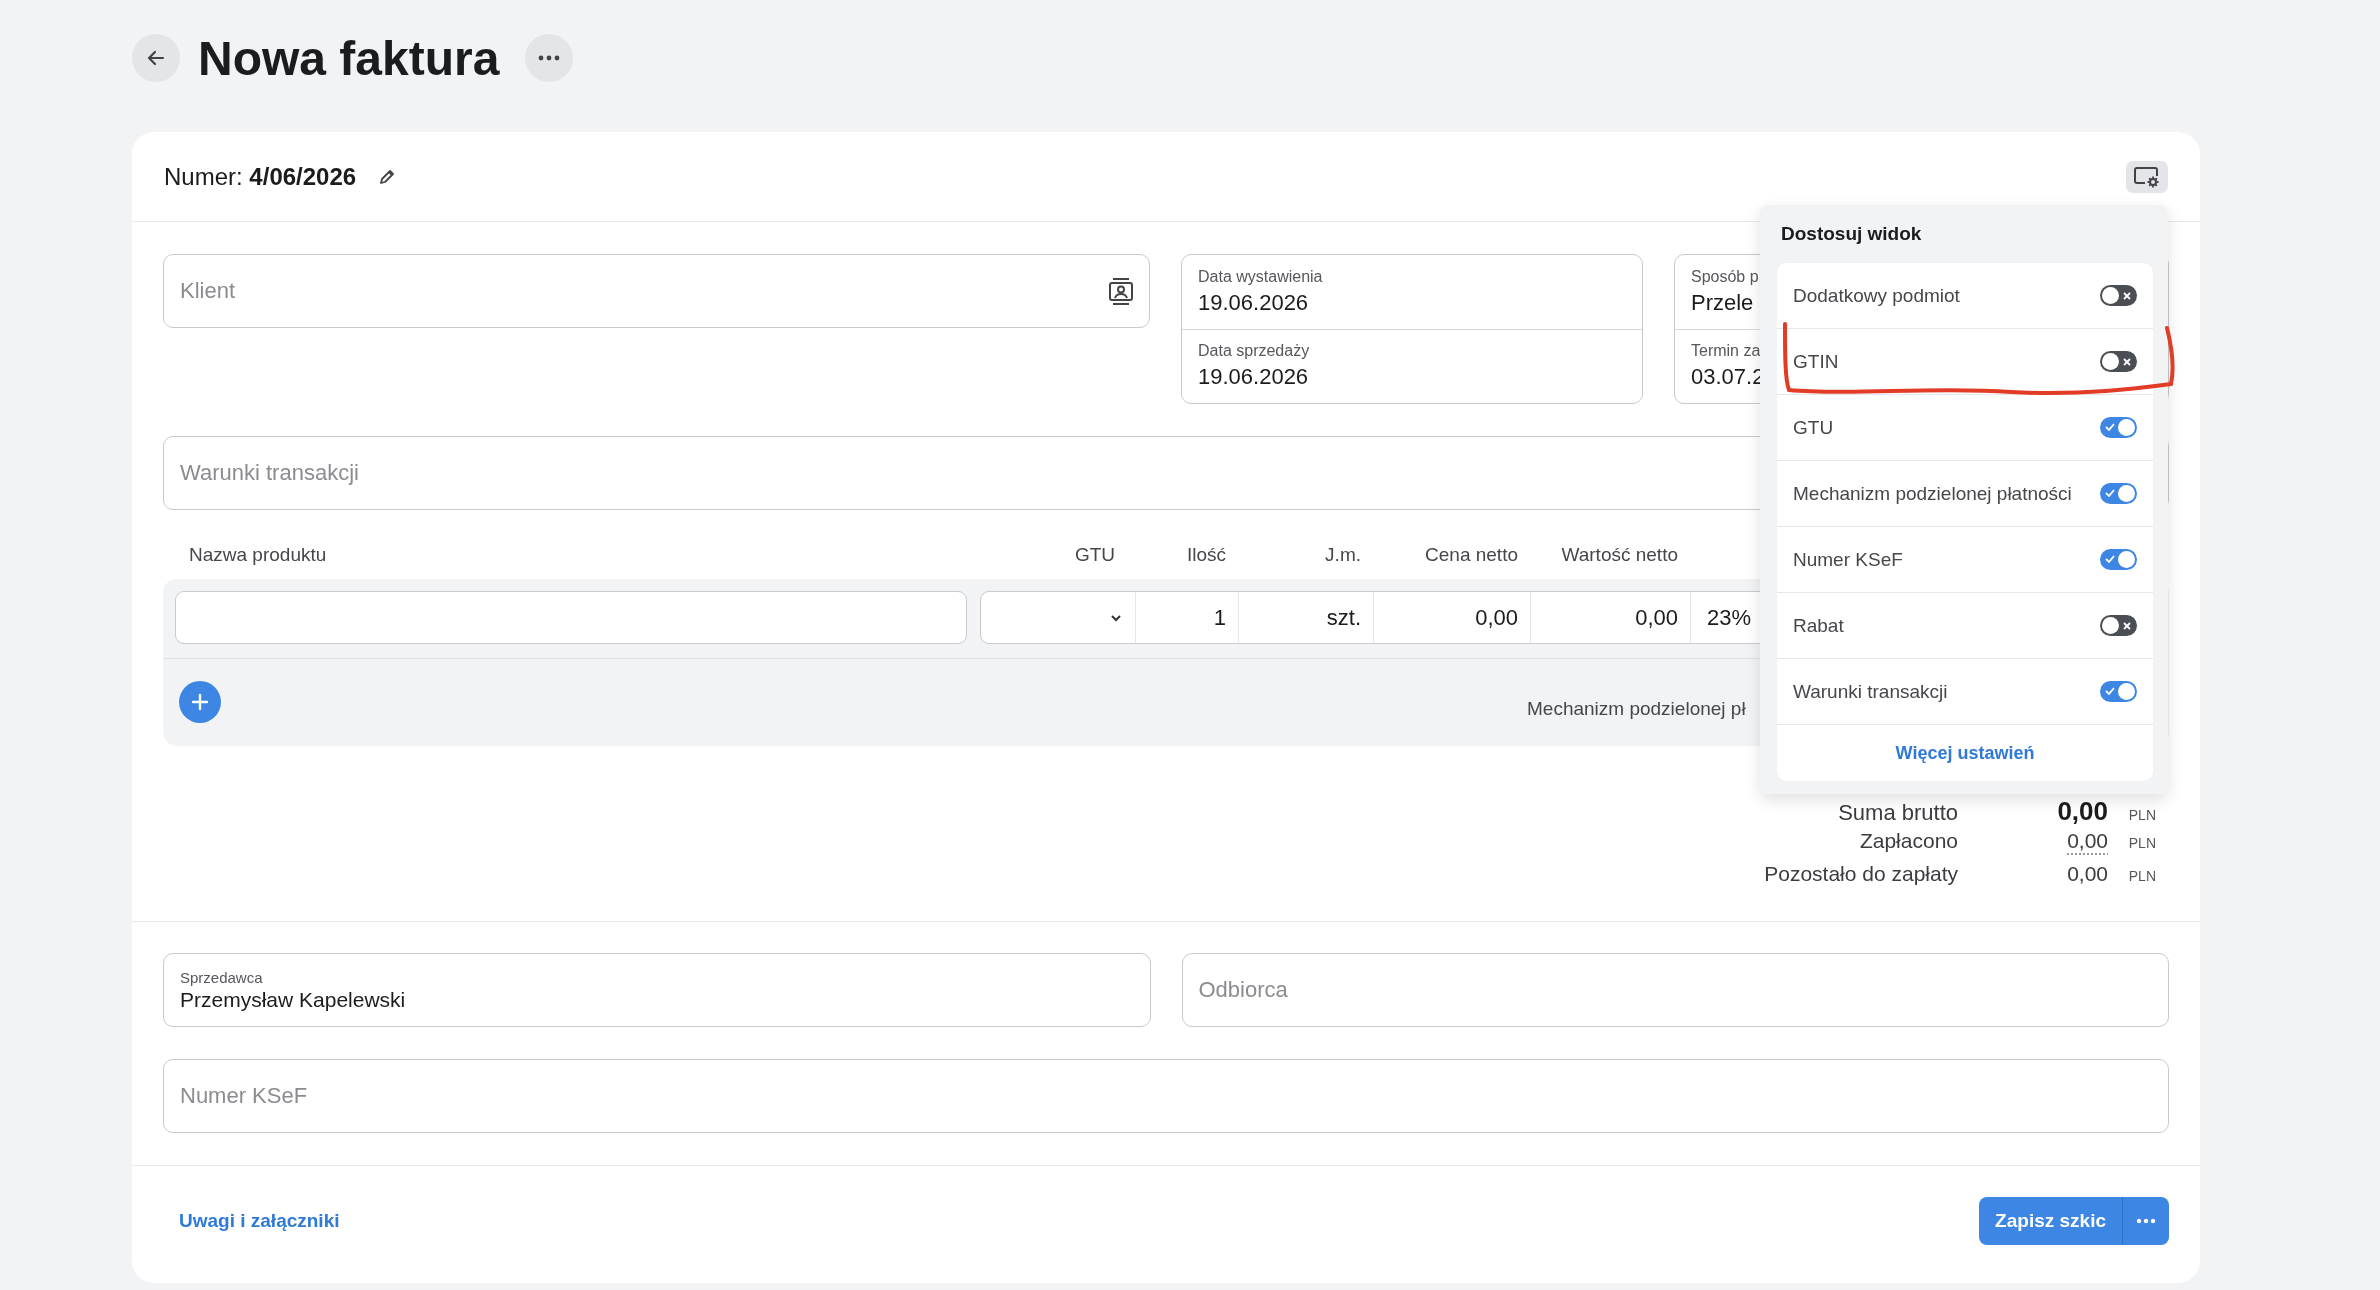 The width and height of the screenshot is (2380, 1290). Describe the element at coordinates (1816, 361) in the screenshot. I see `option-label: GTIN` at that location.